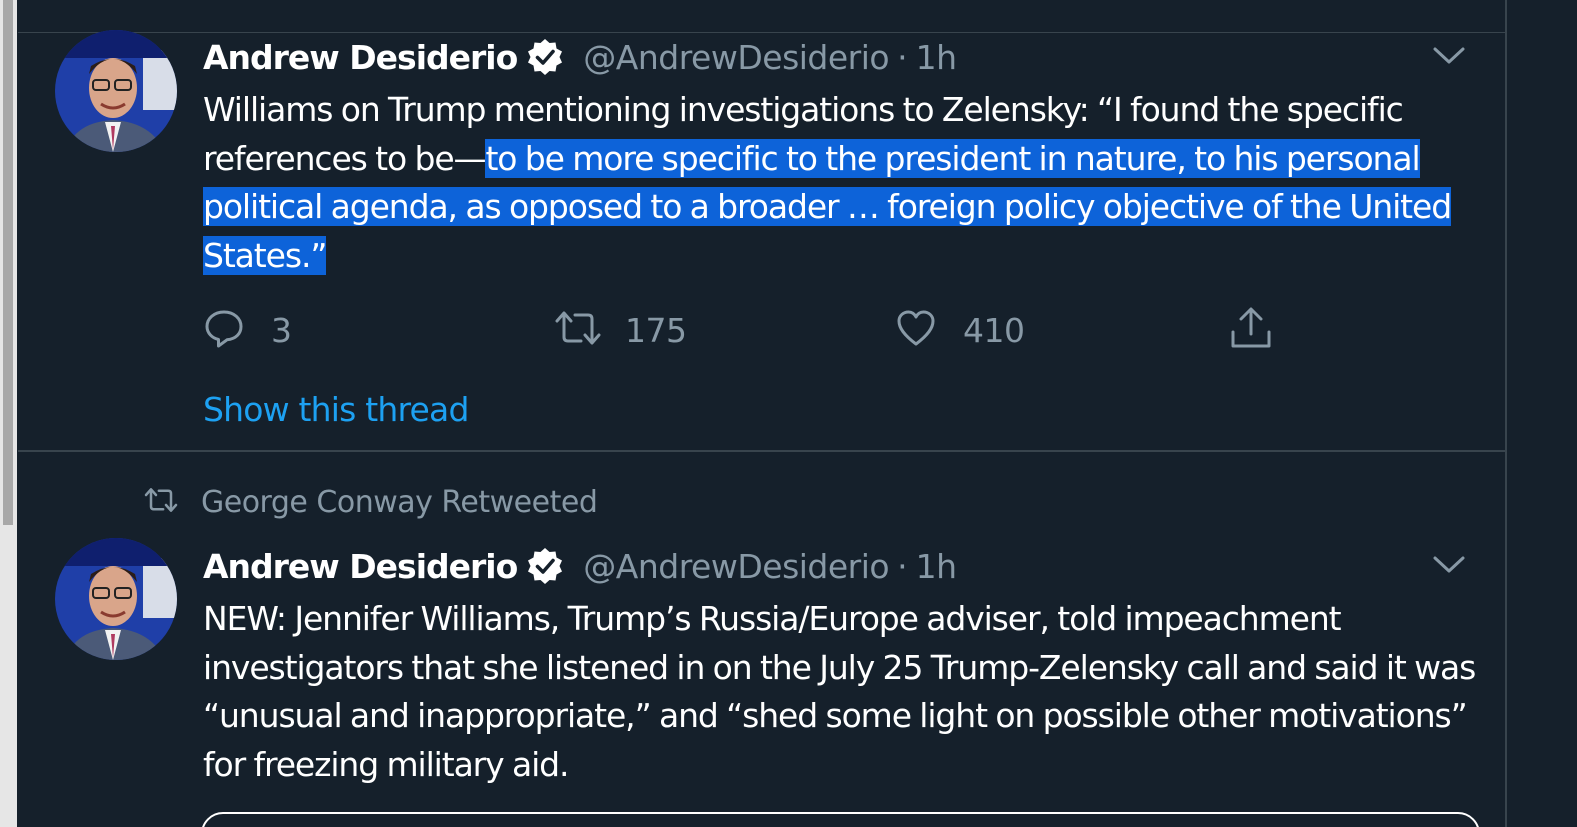 The height and width of the screenshot is (827, 1577). I want to click on reply-button: 3, so click(247, 330).